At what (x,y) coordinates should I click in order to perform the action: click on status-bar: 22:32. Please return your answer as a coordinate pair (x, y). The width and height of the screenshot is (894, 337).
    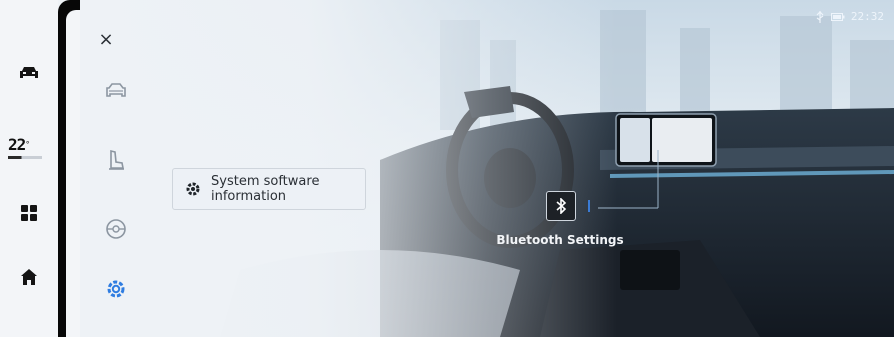
    Looking at the image, I should click on (849, 16).